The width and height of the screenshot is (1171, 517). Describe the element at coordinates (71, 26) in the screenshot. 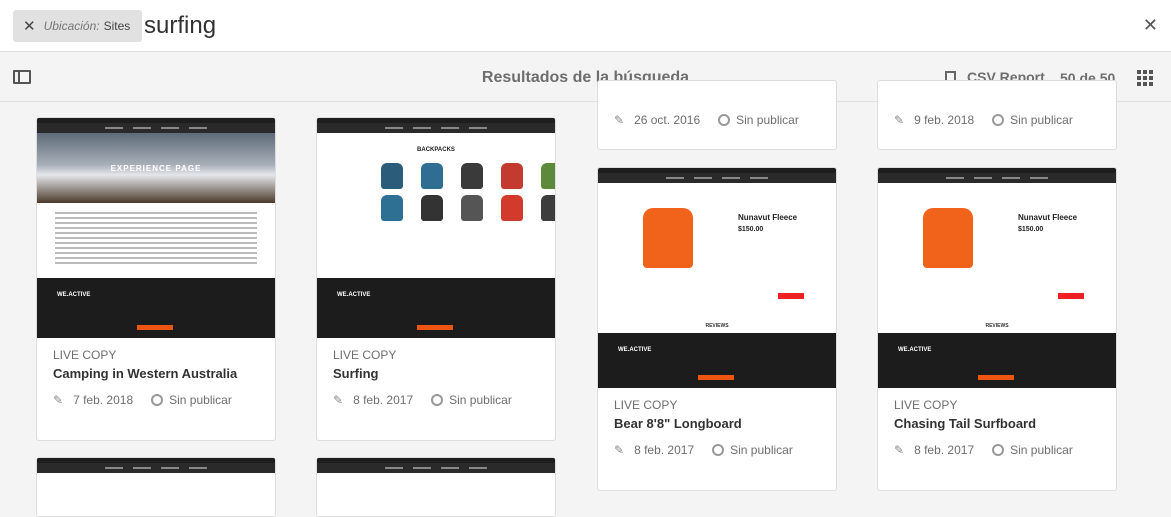

I see `tag-key: Ubicación:` at that location.